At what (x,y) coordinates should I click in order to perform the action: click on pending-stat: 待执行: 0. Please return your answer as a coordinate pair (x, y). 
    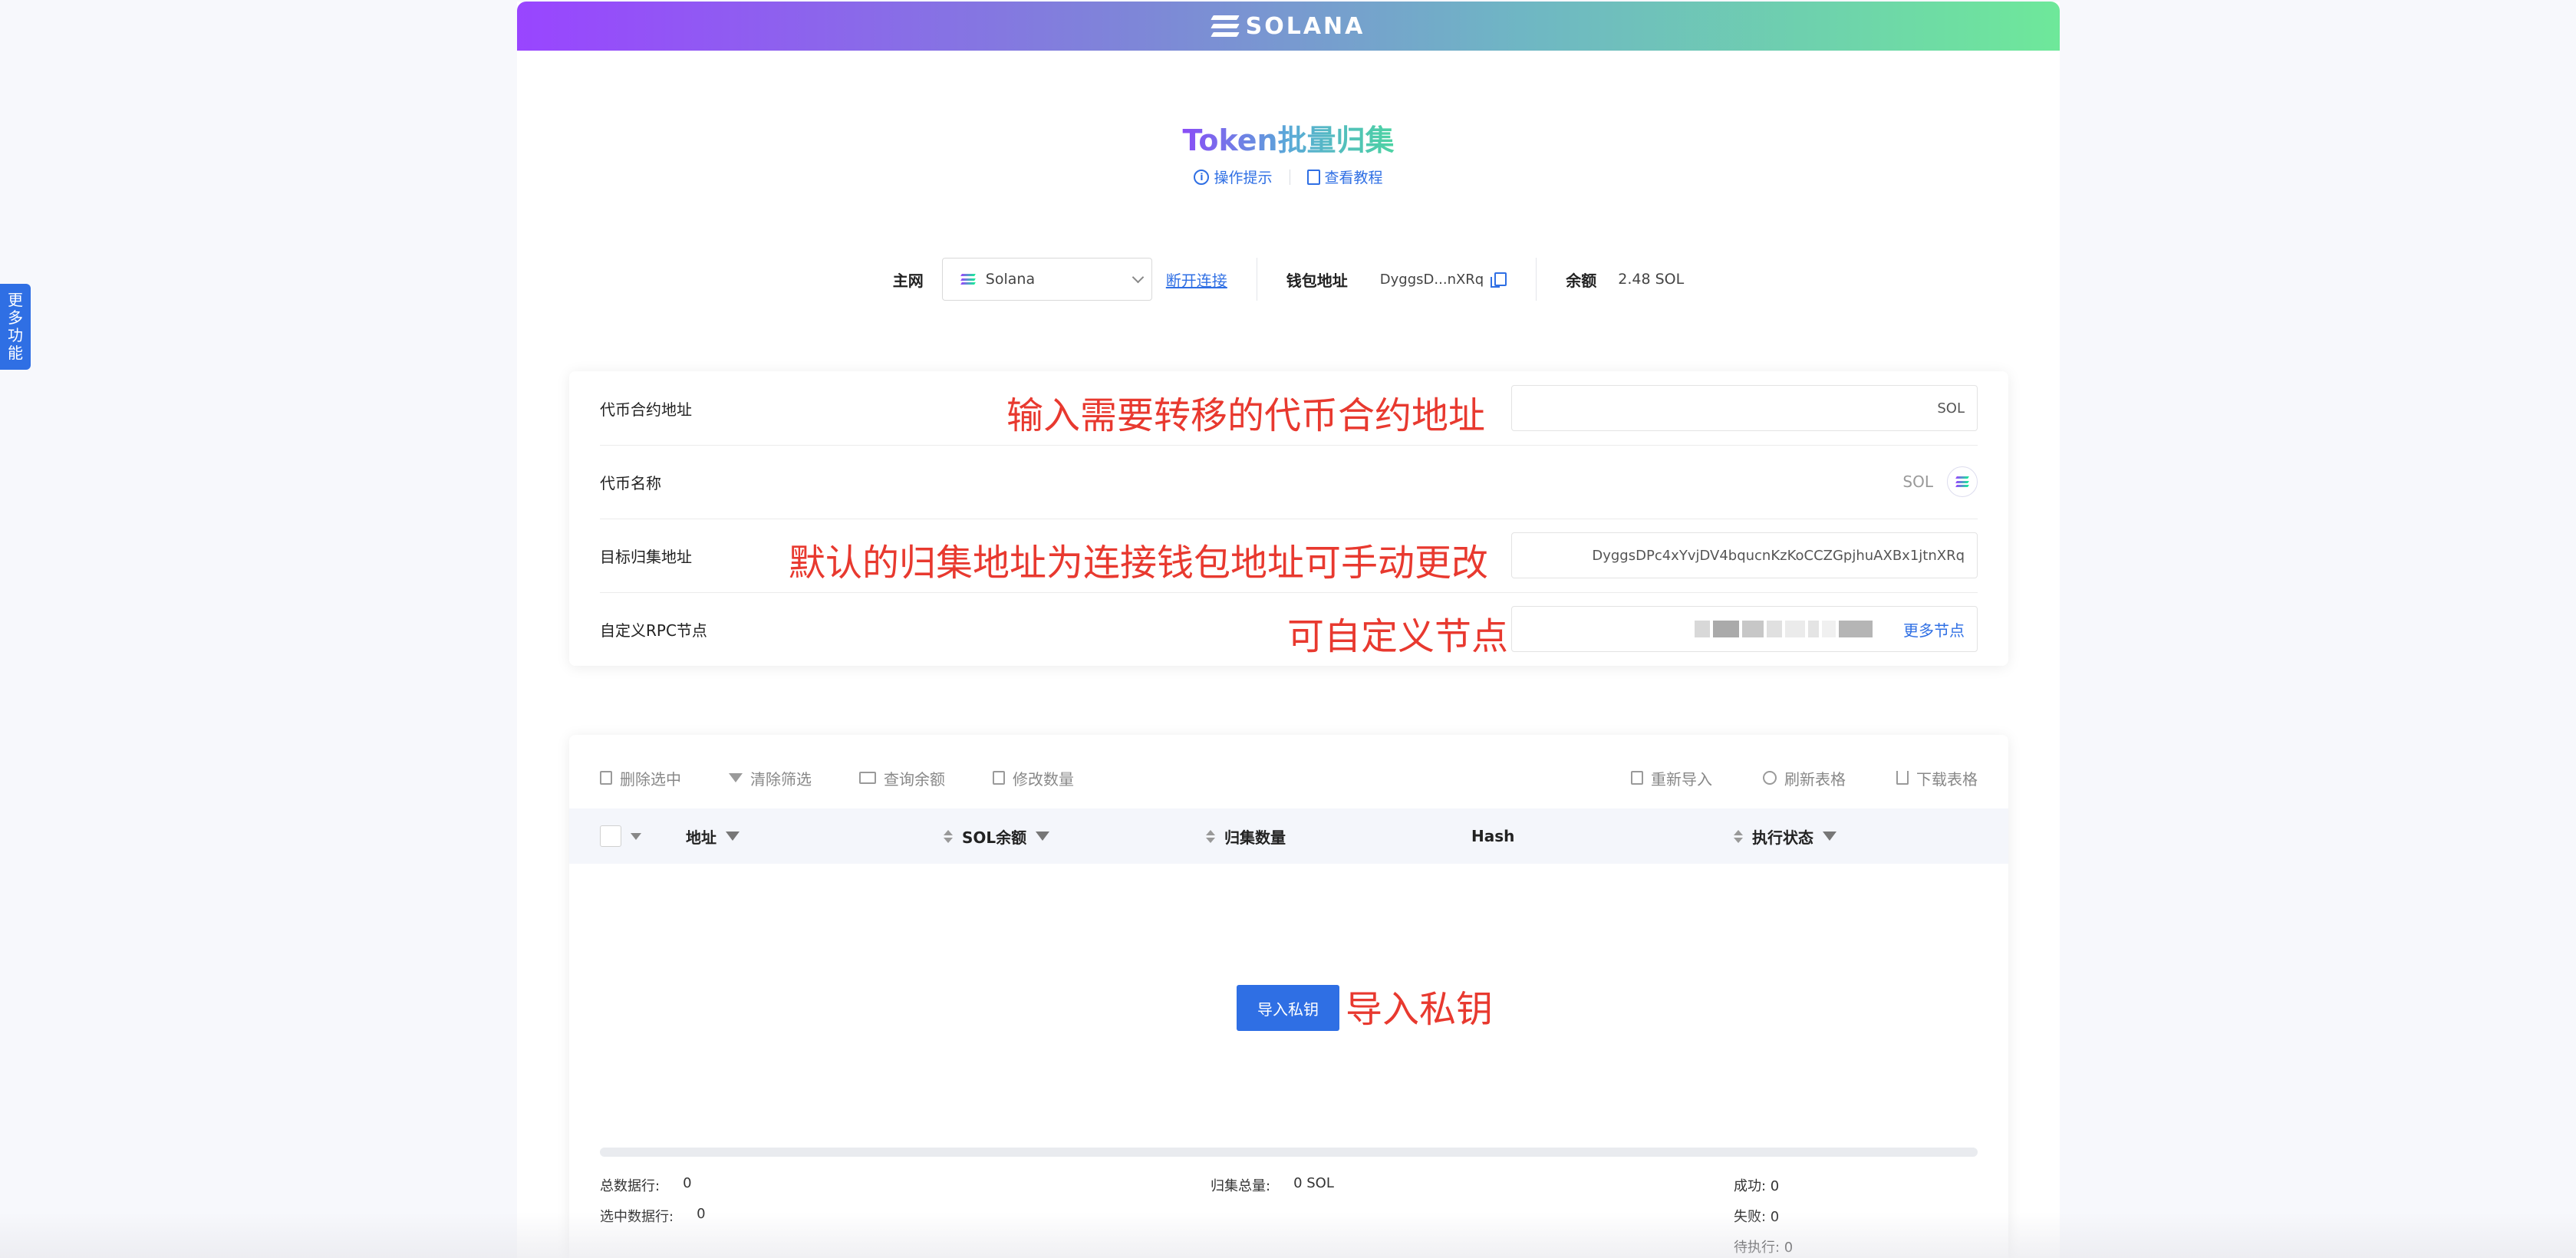
    Looking at the image, I should click on (1764, 1248).